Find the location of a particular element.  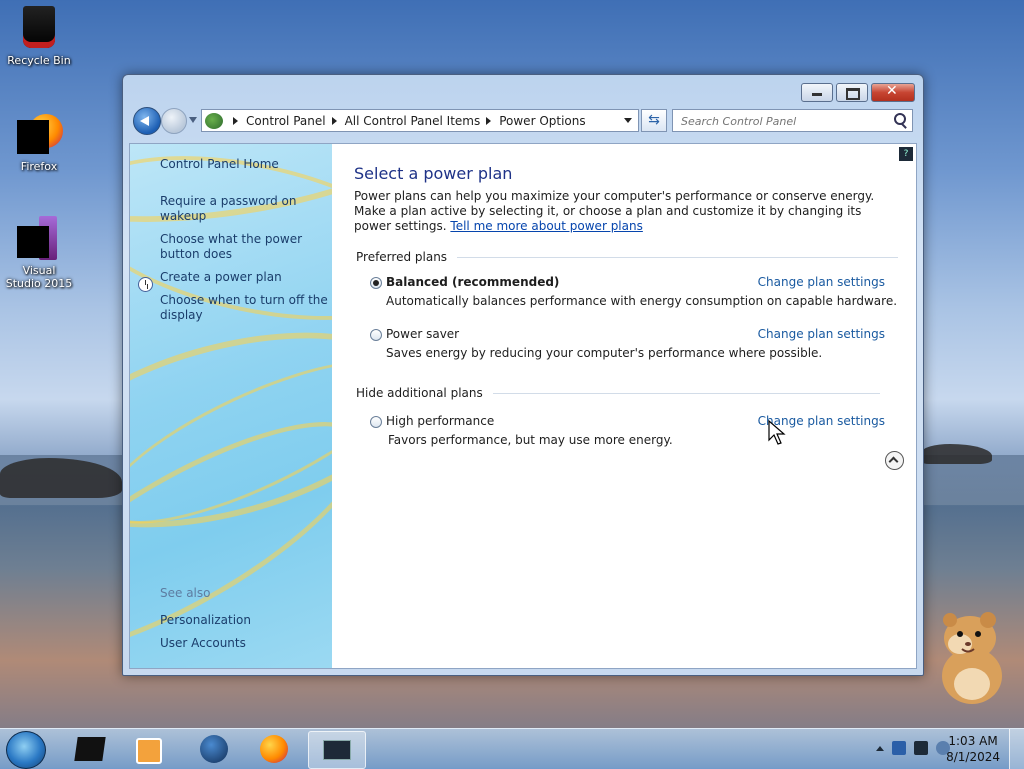

breadcrumb-all-items: All Control Panel Items is located at coordinates (413, 121).